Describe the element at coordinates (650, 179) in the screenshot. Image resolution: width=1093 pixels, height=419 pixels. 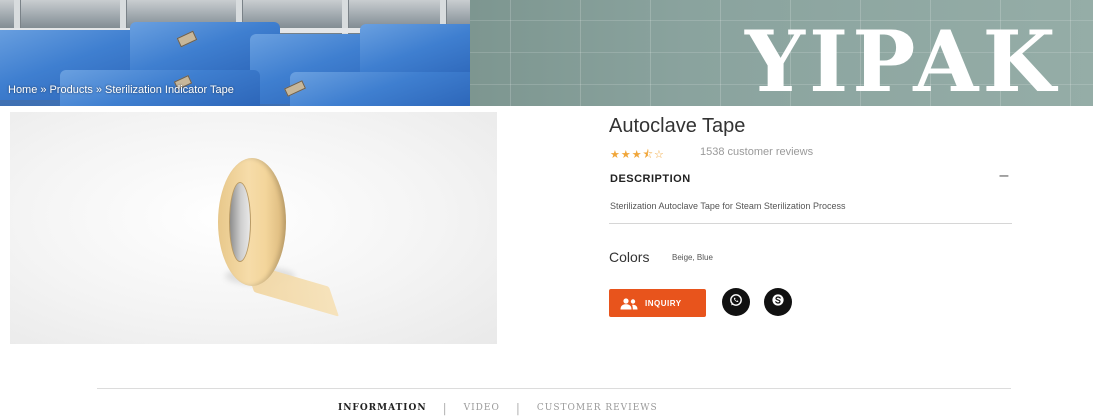
I see `description-heading: DESCRIPTION` at that location.